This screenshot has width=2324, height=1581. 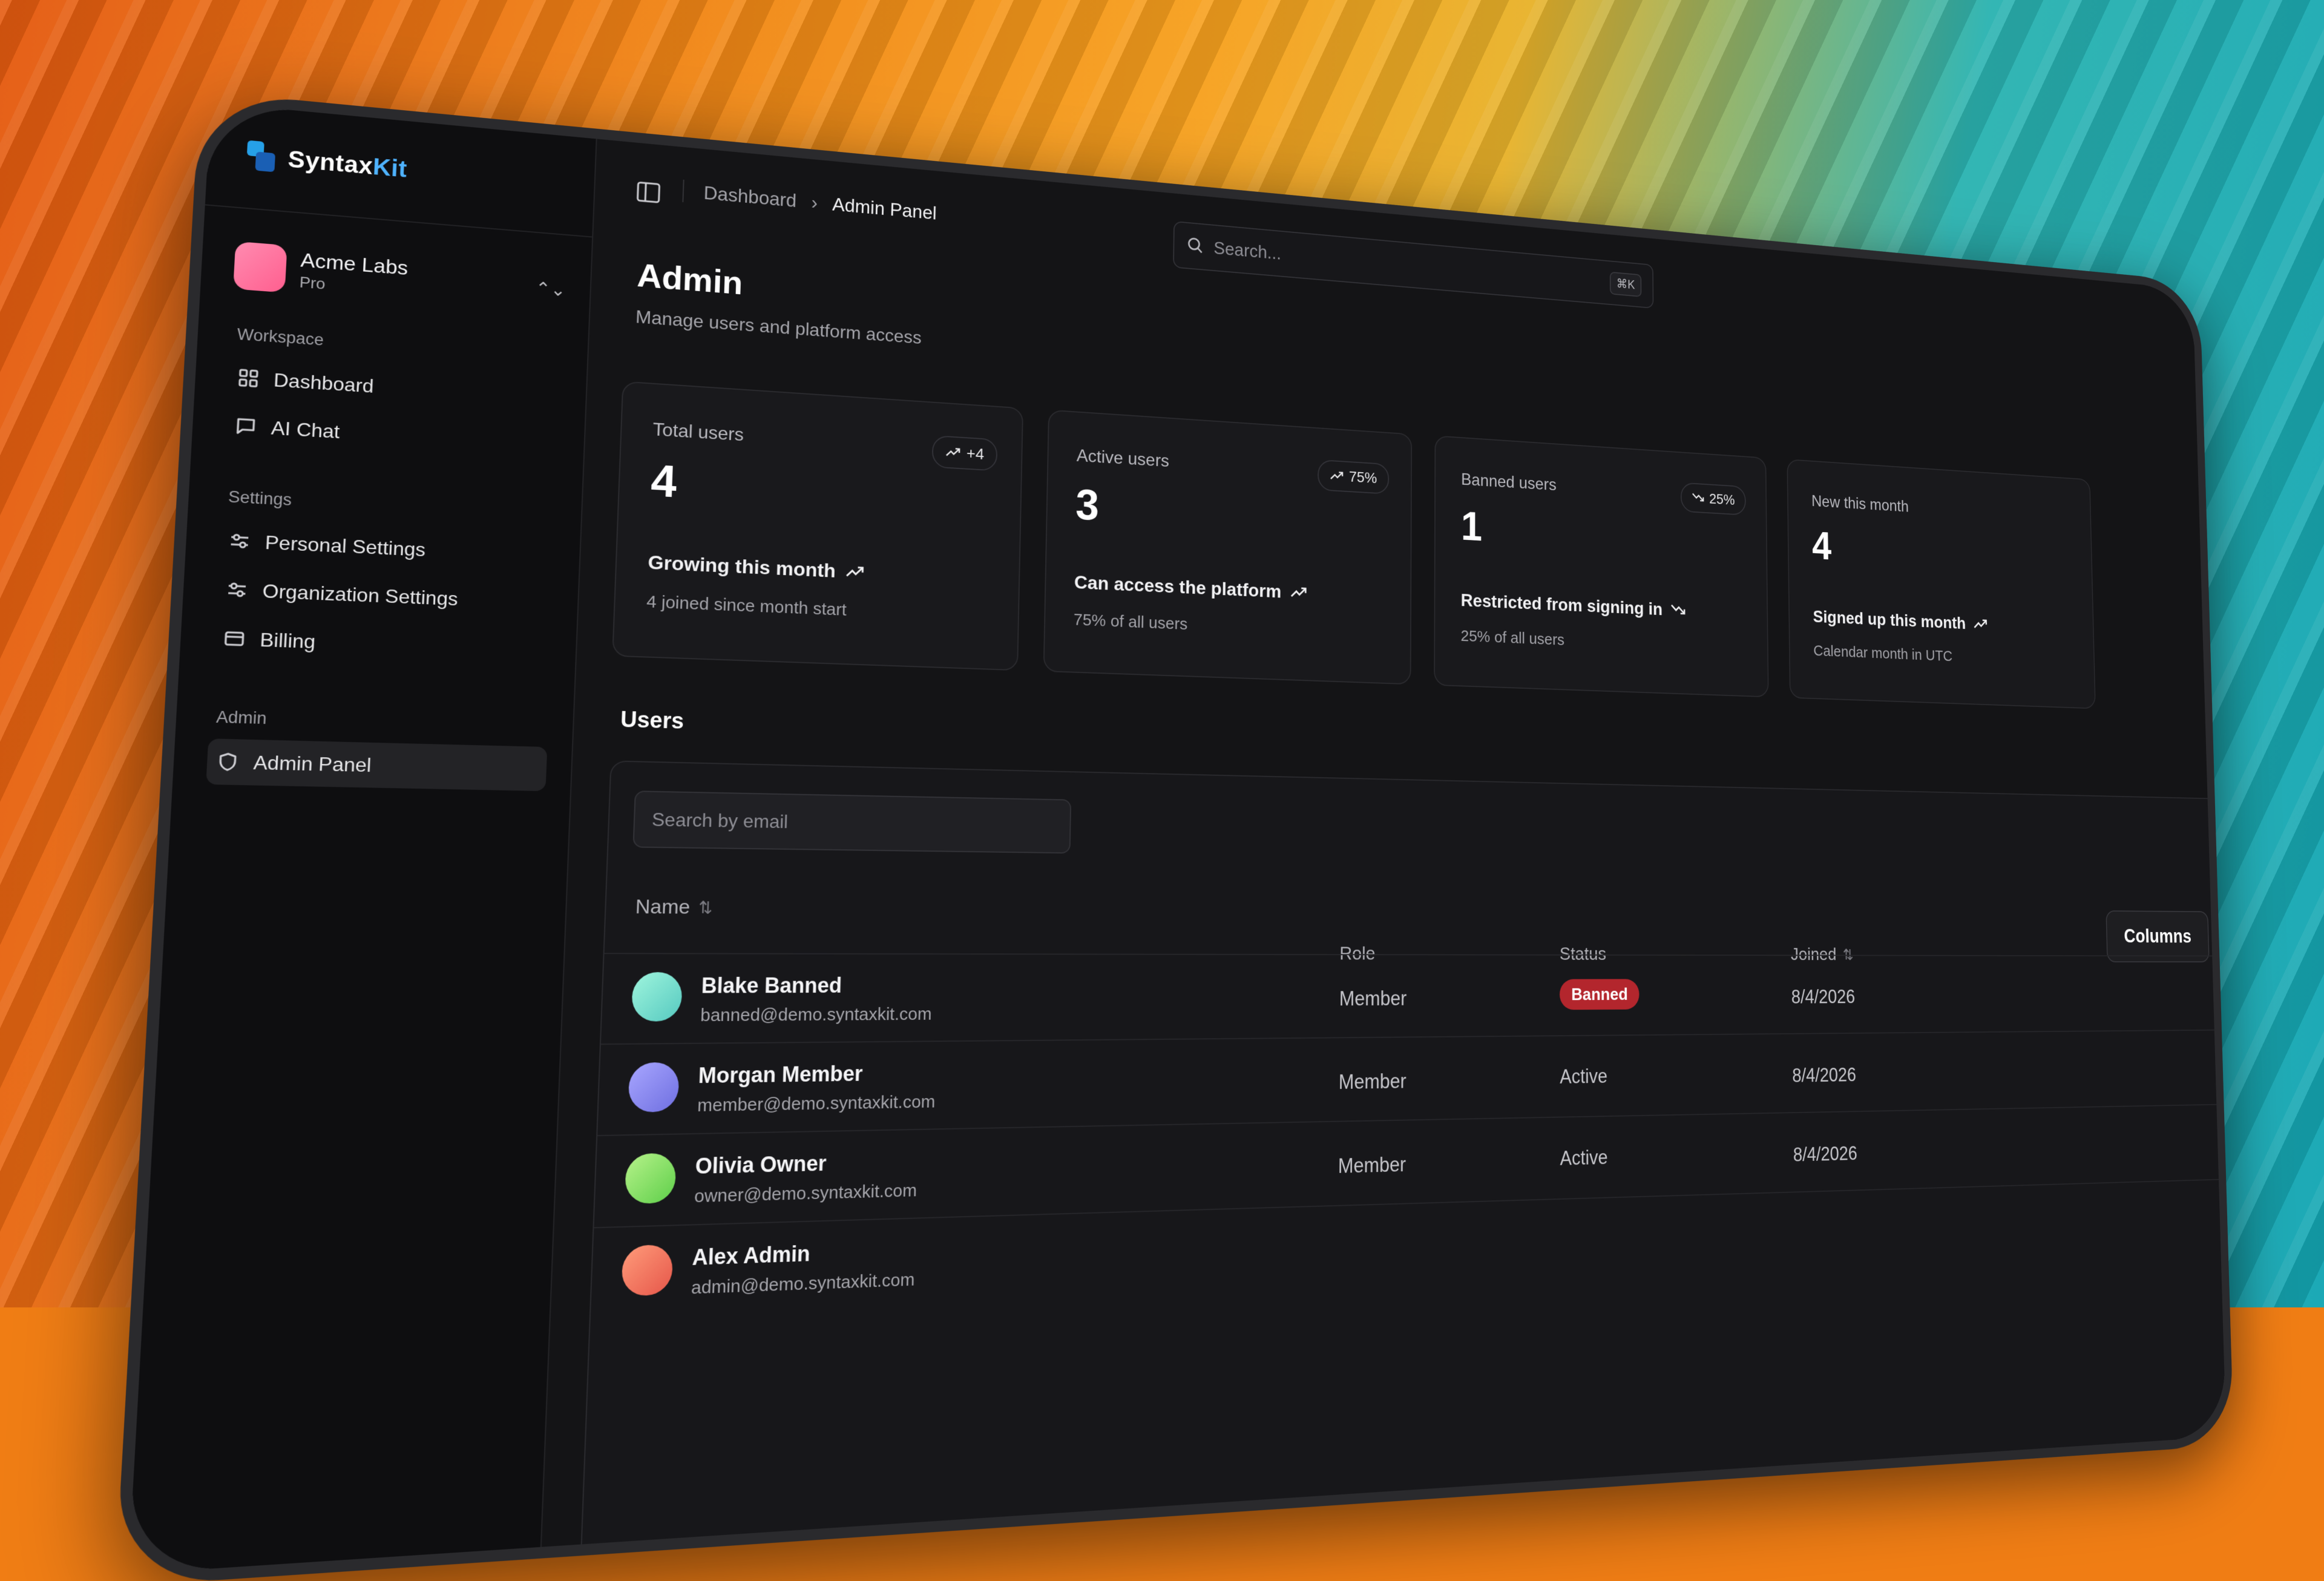 I want to click on stat-detail: 75% of all users, so click(x=1130, y=622).